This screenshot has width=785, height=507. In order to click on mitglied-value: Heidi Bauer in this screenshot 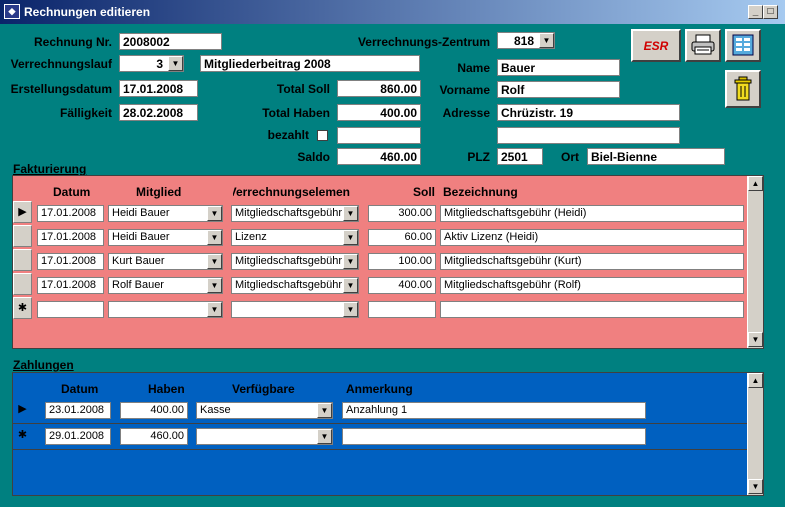, I will do `click(141, 237)`.